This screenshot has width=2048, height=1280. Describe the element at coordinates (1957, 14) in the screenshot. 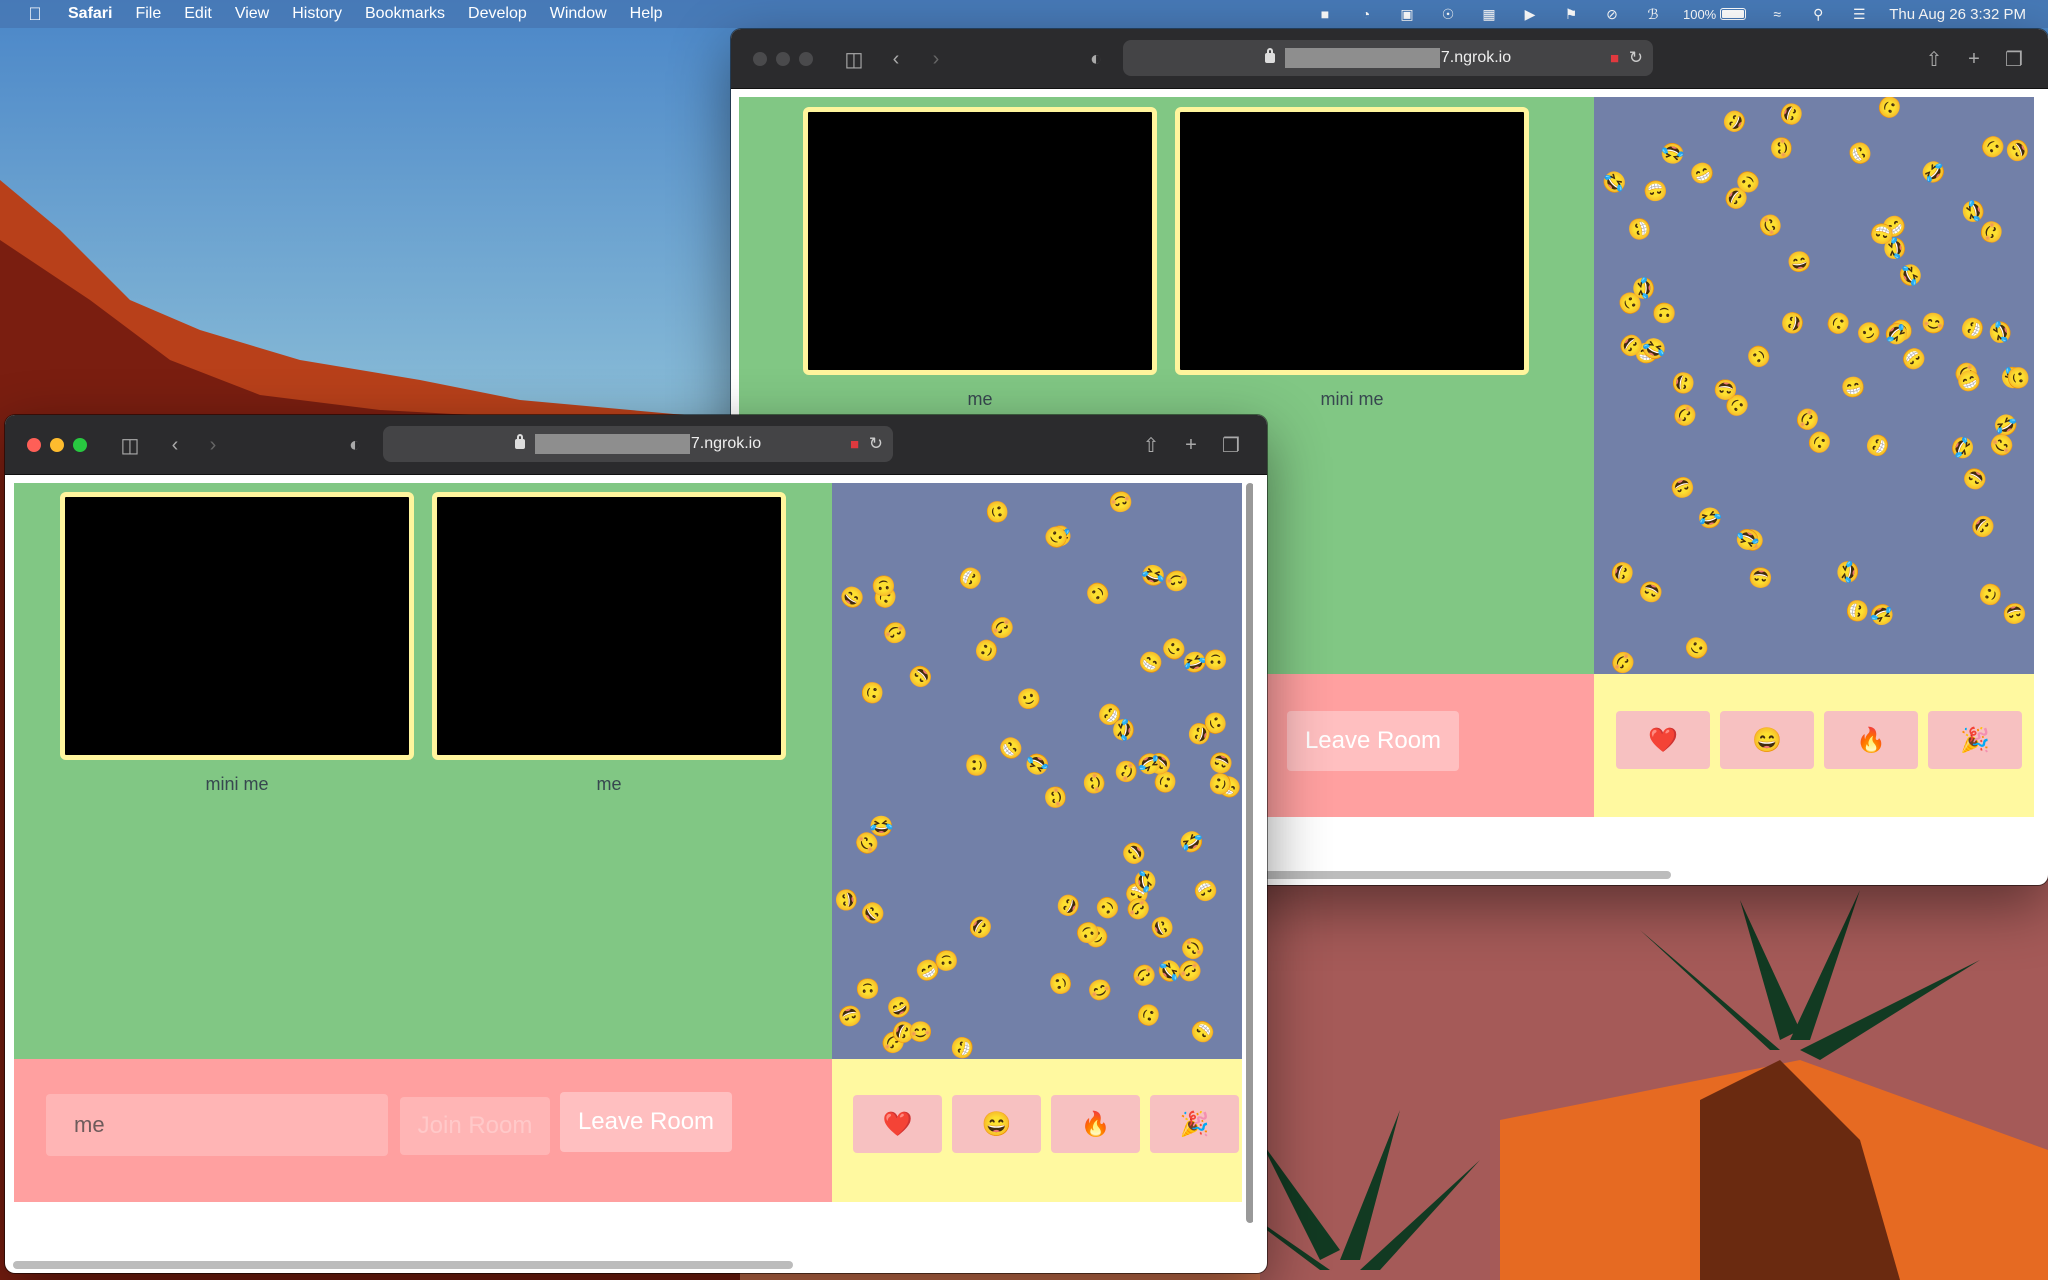

I see `menubar-clock: Thu Aug 26 3:32 PM` at that location.